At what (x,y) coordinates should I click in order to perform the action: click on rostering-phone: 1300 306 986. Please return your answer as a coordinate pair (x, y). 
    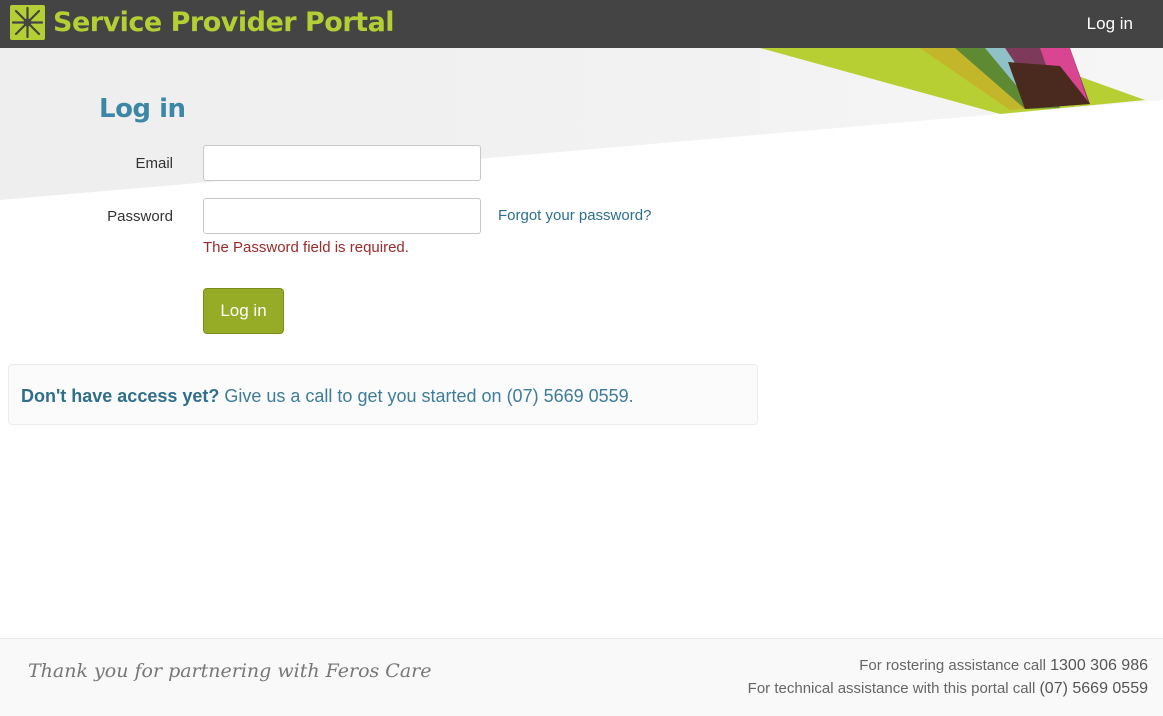
    Looking at the image, I should click on (1099, 665).